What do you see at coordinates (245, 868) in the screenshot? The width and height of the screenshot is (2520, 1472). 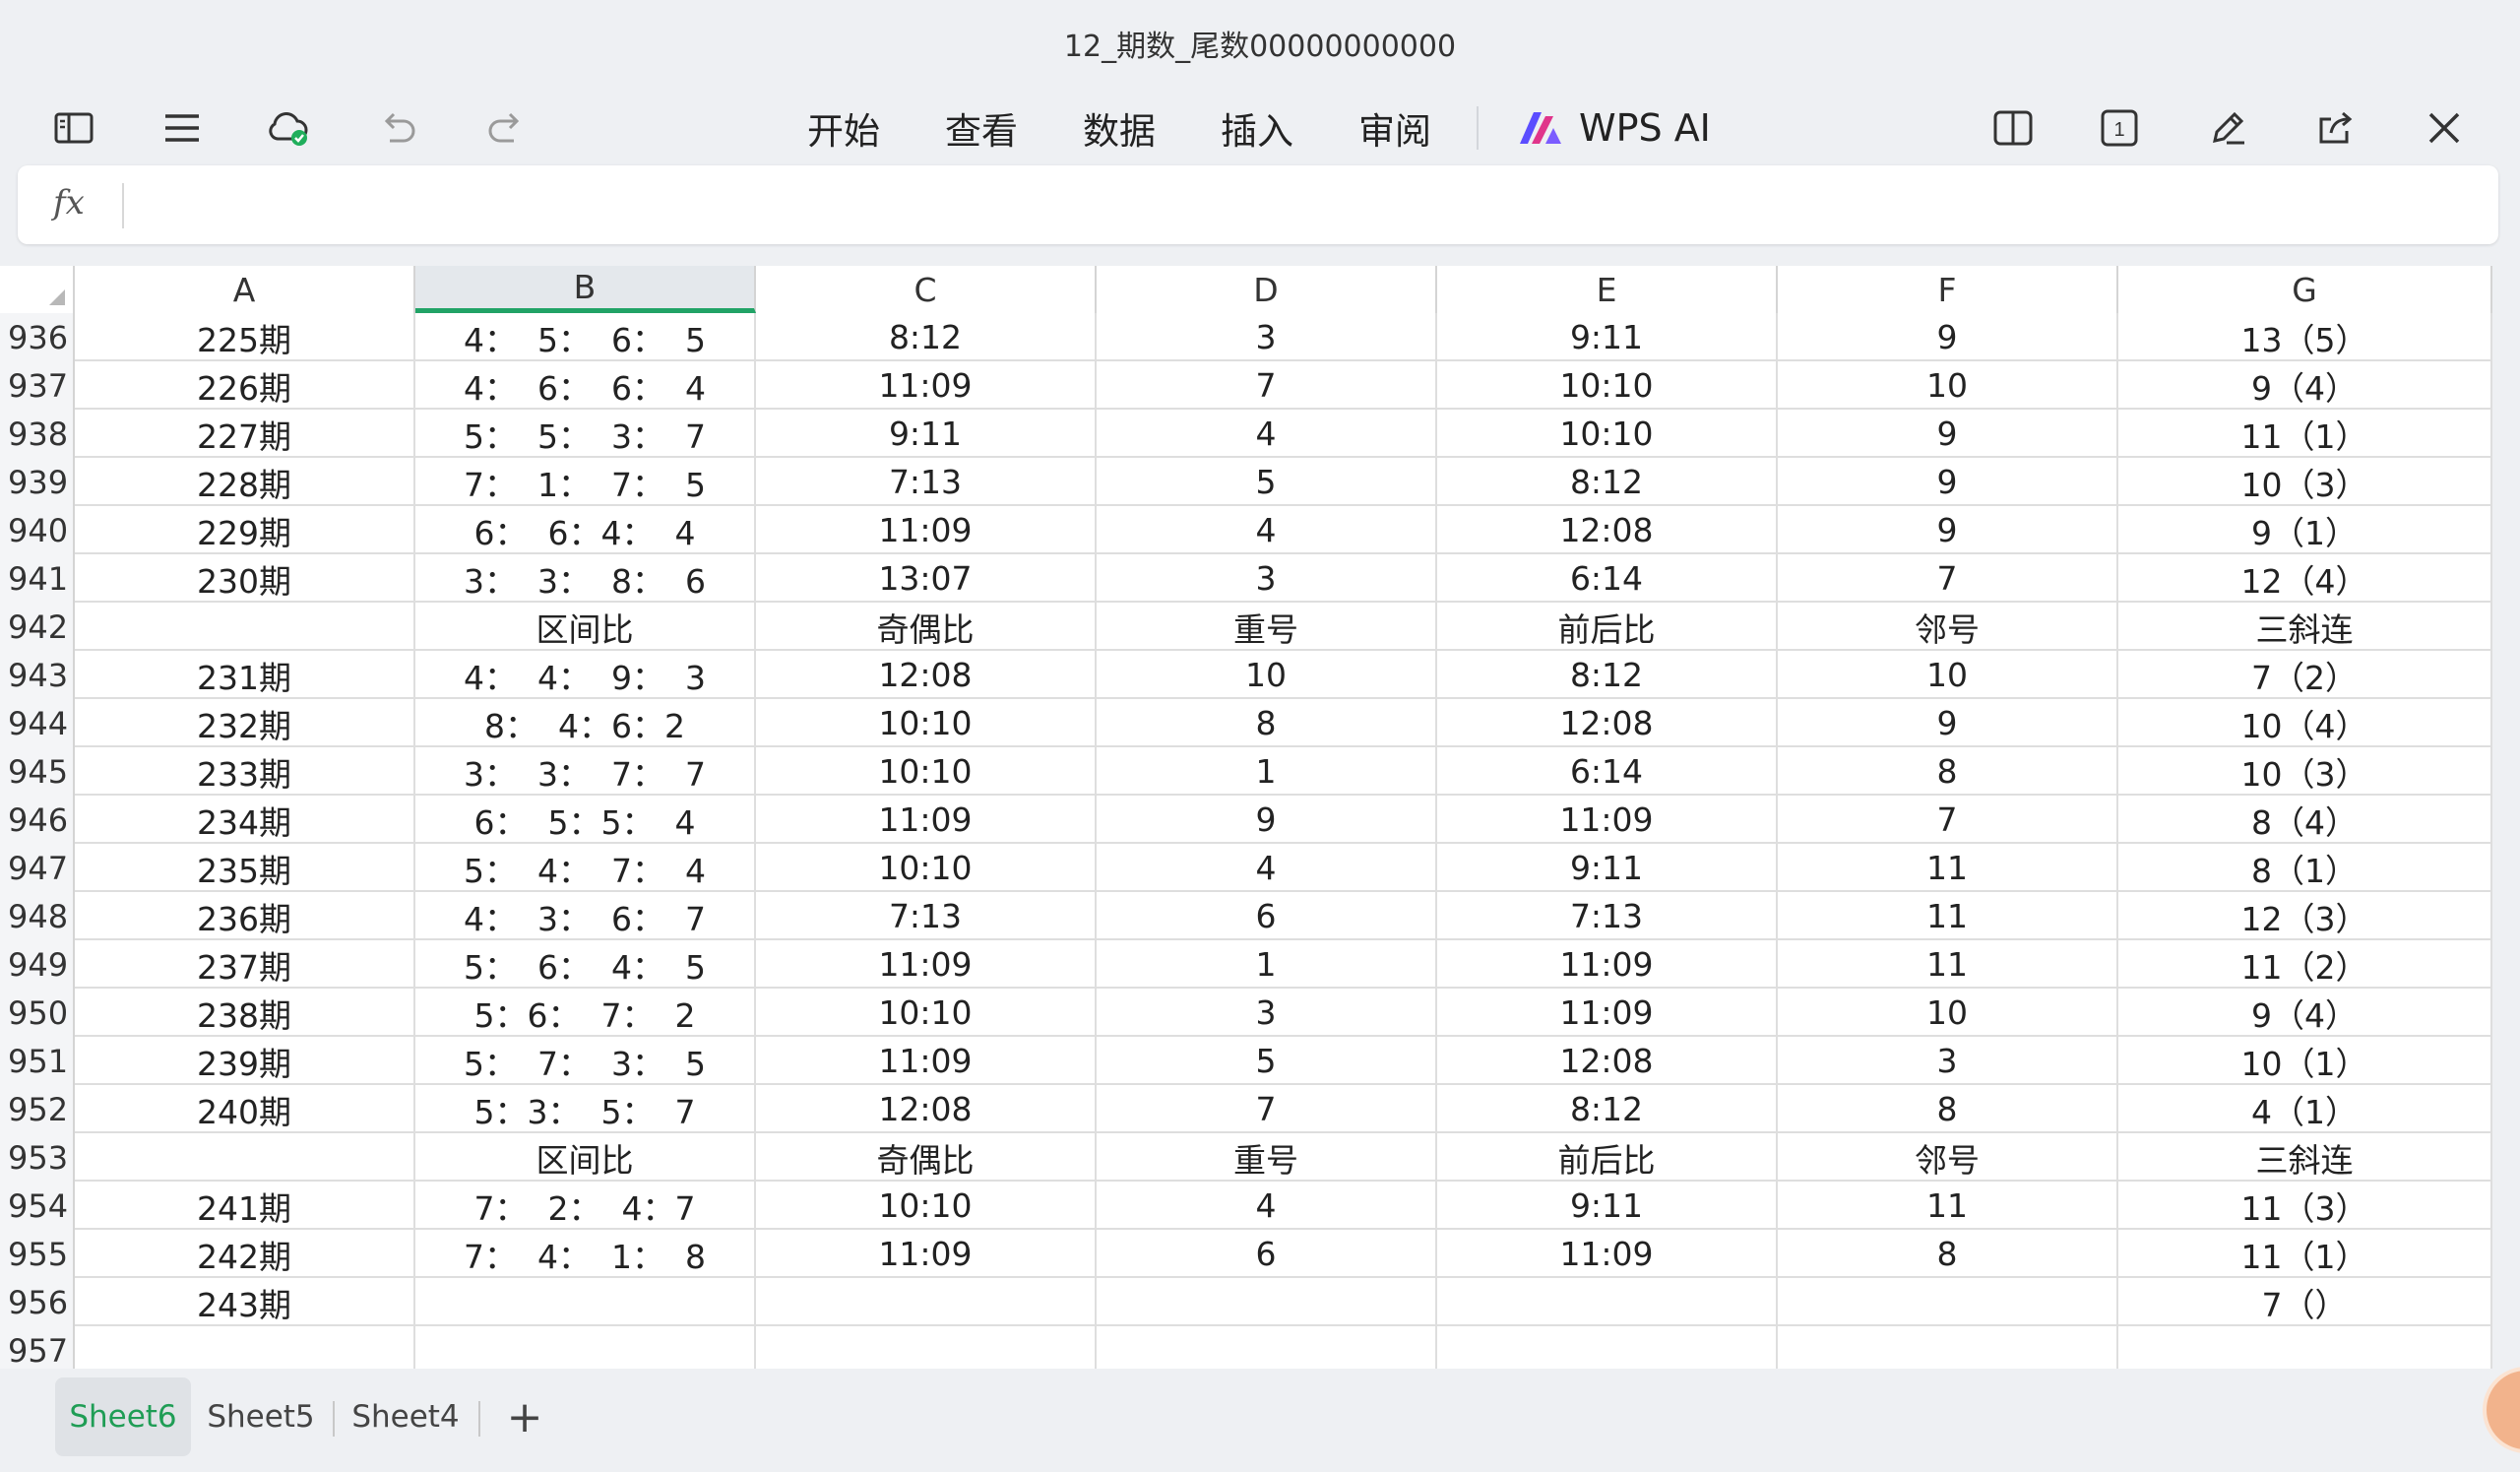 I see `cell-a: 235期` at bounding box center [245, 868].